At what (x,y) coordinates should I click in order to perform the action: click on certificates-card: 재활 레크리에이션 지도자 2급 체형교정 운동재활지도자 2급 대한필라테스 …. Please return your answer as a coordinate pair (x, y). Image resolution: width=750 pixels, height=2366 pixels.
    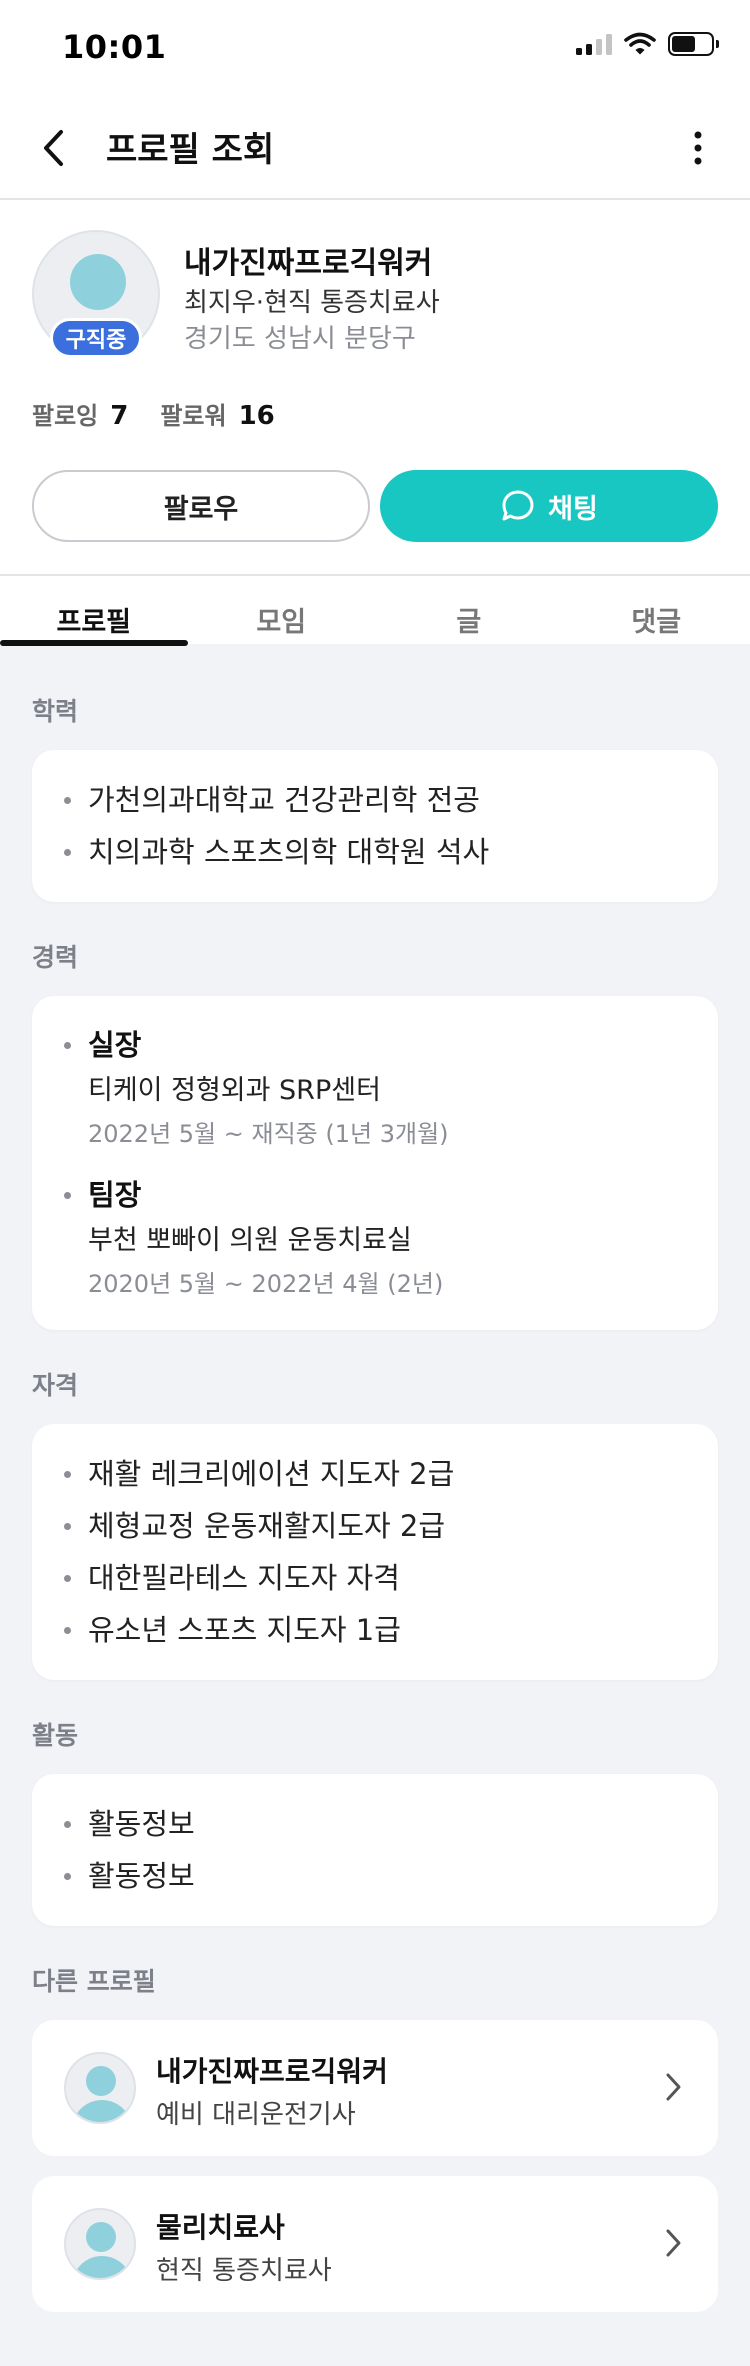
    Looking at the image, I should click on (375, 1552).